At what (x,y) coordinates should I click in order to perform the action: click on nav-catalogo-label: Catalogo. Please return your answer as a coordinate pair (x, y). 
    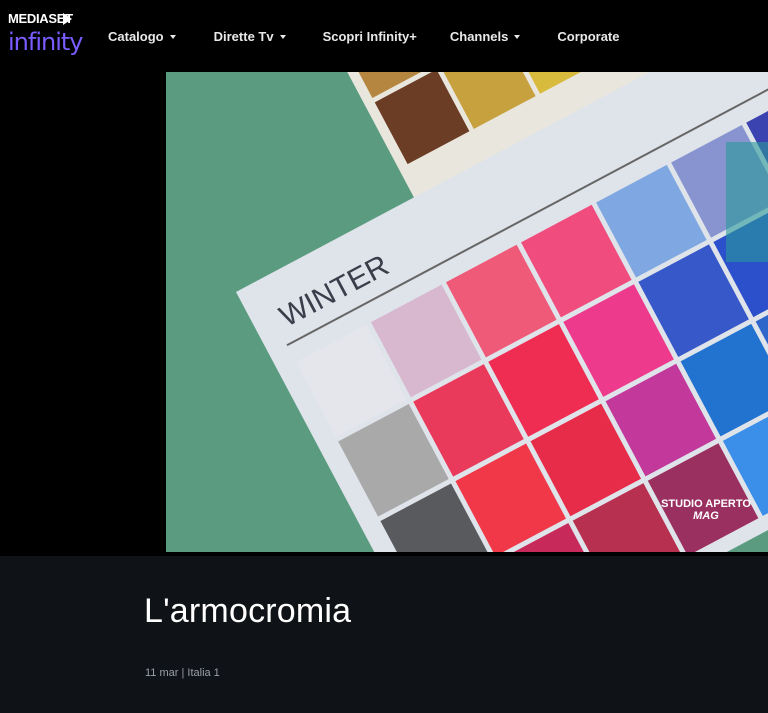
    Looking at the image, I should click on (136, 36).